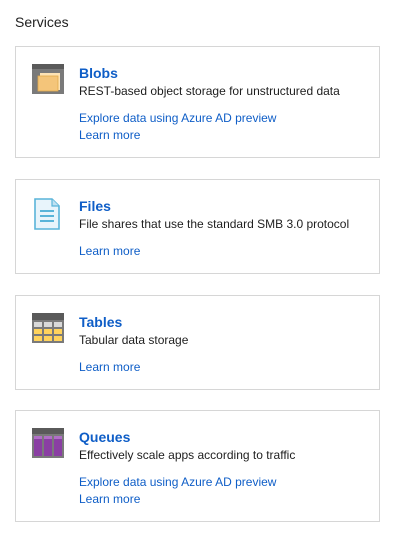 The image size is (400, 542). What do you see at coordinates (95, 206) in the screenshot?
I see `files-title-link: Files` at bounding box center [95, 206].